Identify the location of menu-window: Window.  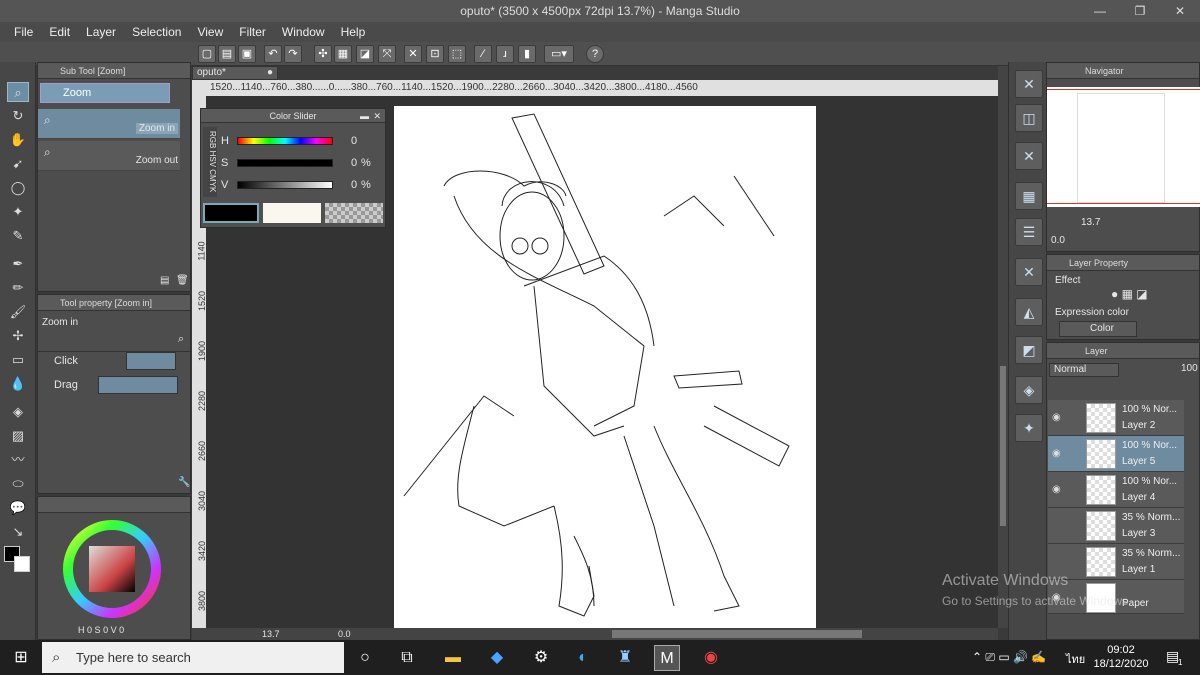
(303, 32).